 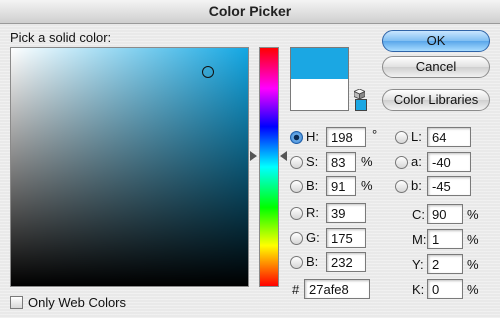 What do you see at coordinates (419, 239) in the screenshot?
I see `m-label: M:` at bounding box center [419, 239].